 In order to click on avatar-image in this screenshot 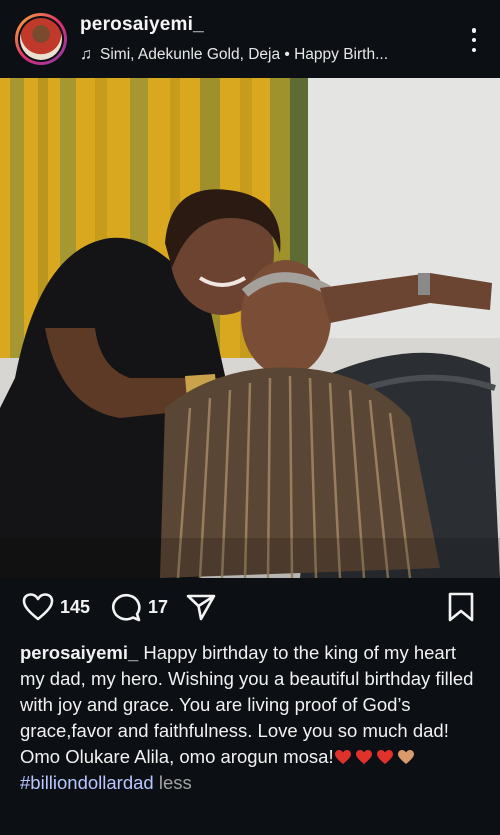, I will do `click(41, 39)`.